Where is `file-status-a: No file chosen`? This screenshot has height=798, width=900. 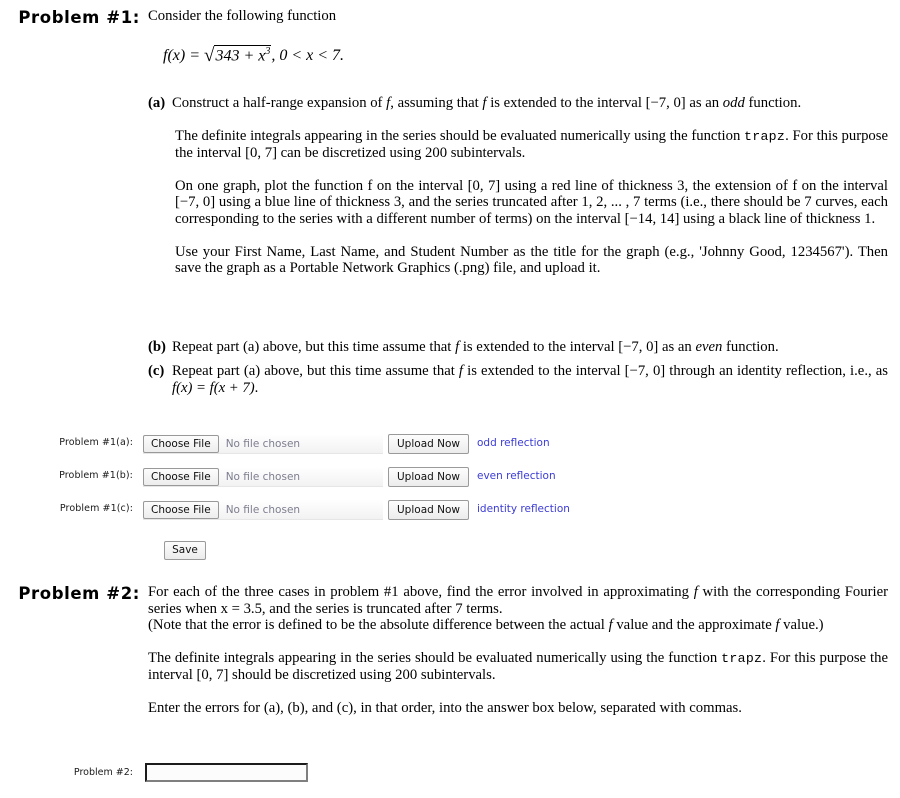 file-status-a: No file chosen is located at coordinates (263, 443).